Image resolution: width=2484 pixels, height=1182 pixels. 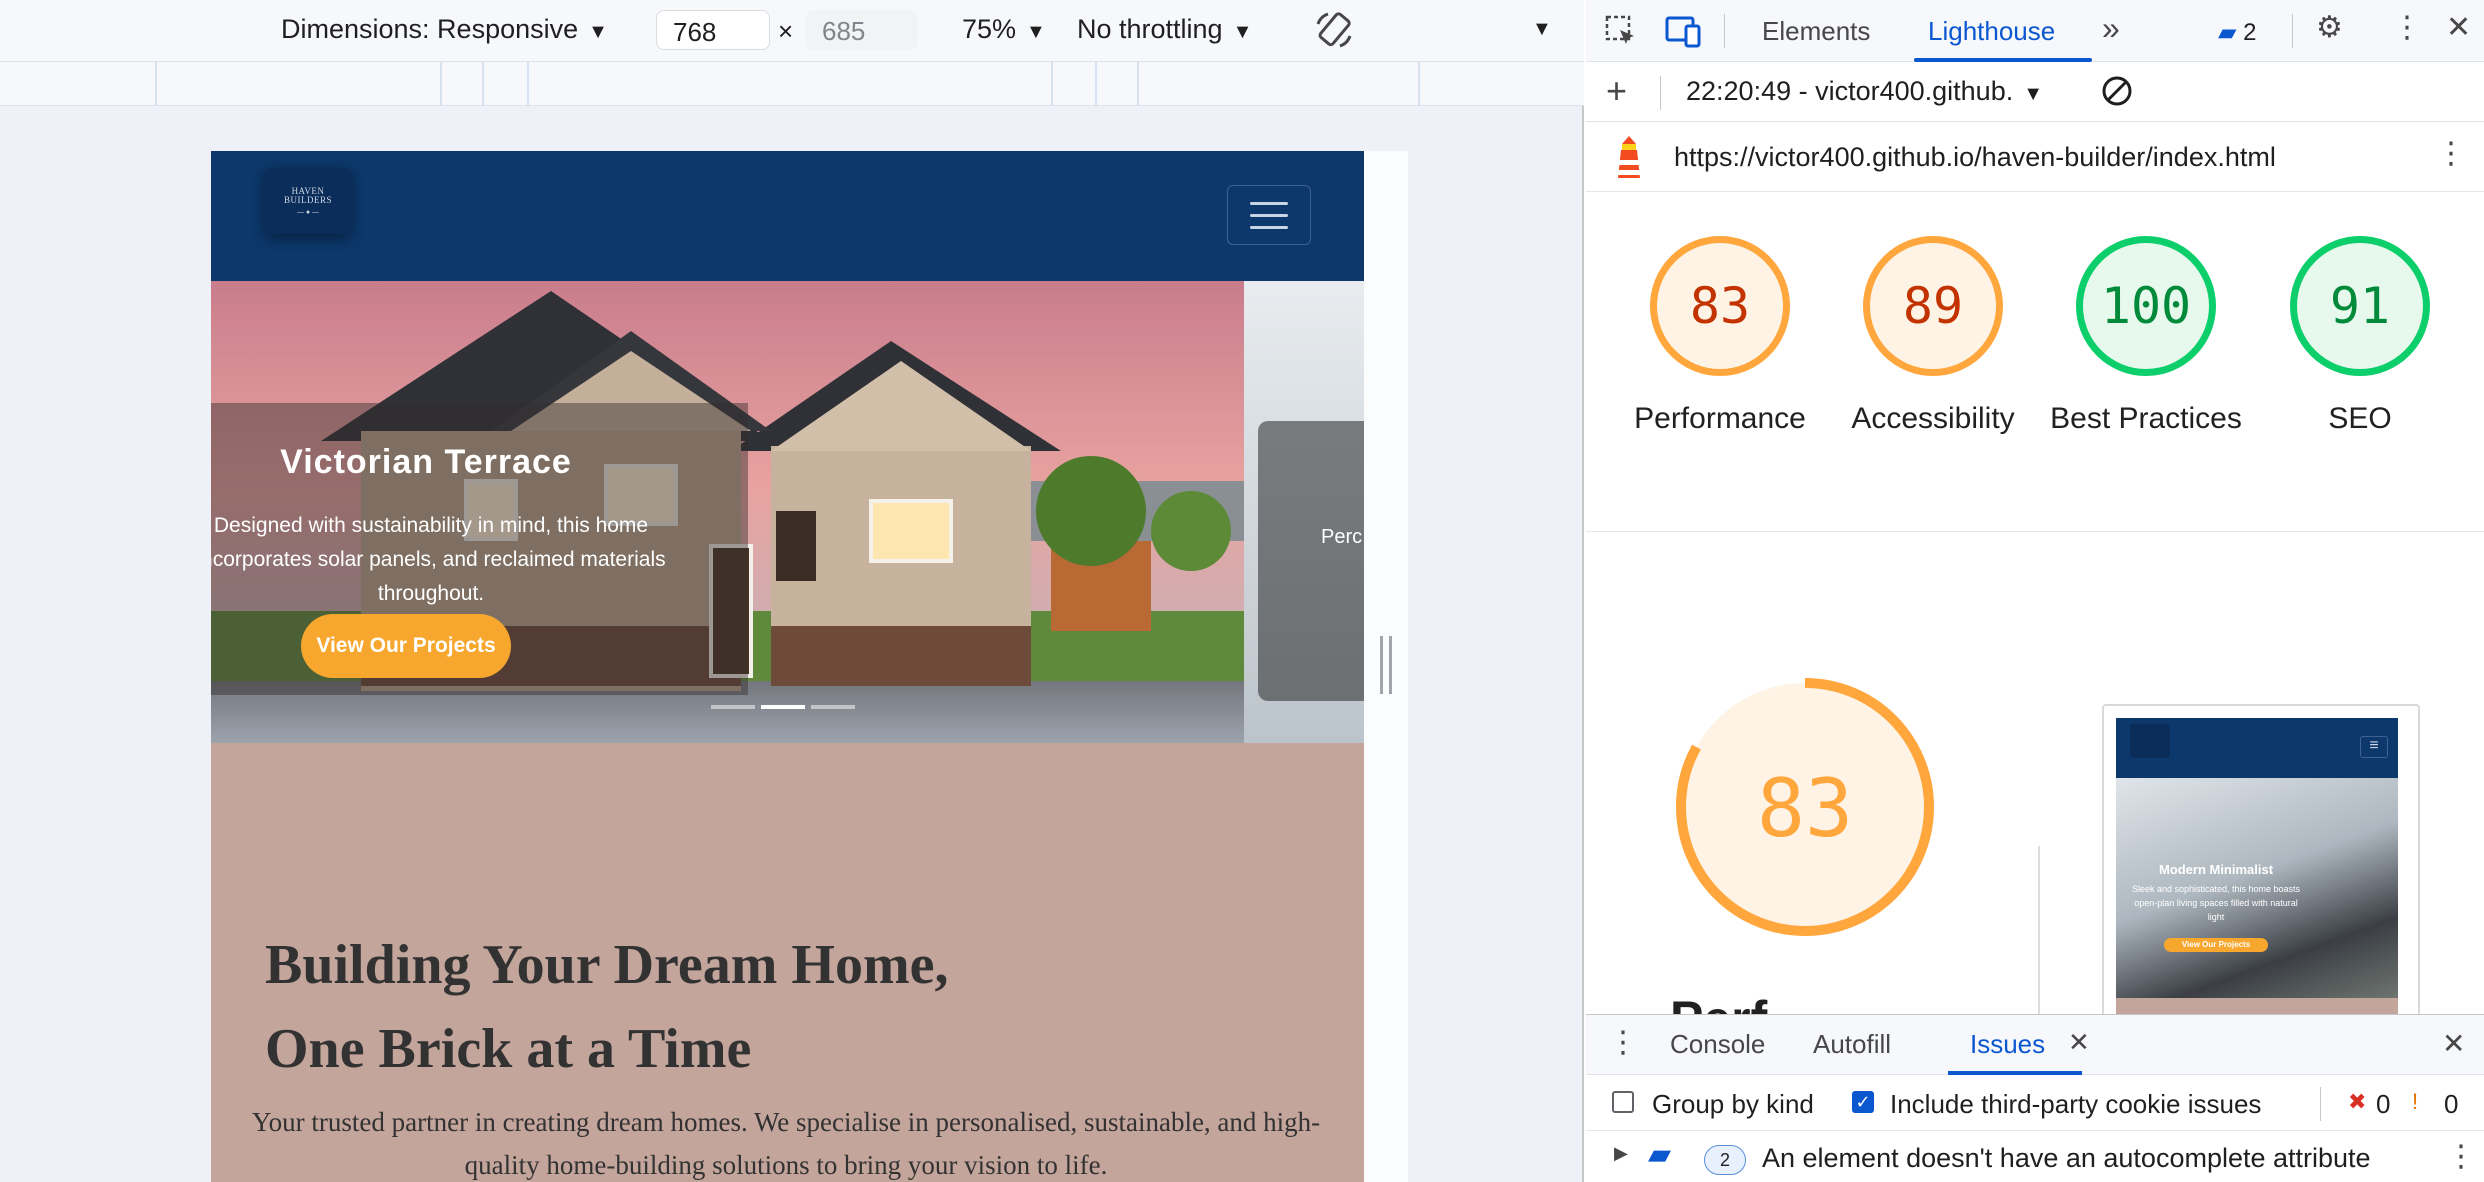 I want to click on throttling-label: No throttling, so click(x=1150, y=29).